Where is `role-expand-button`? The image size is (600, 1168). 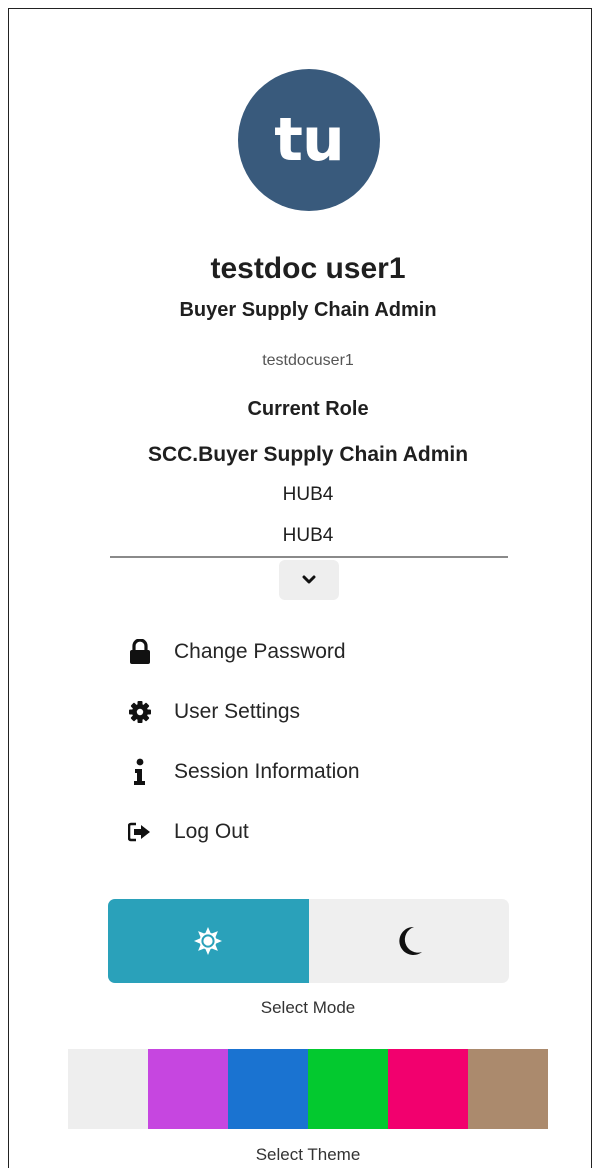
role-expand-button is located at coordinates (309, 580).